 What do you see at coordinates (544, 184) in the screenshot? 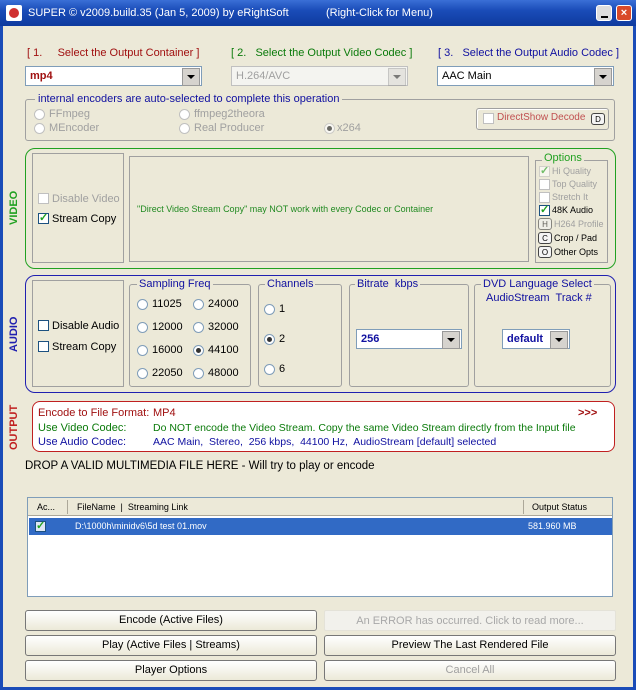
I see `top-quality-checkbox` at bounding box center [544, 184].